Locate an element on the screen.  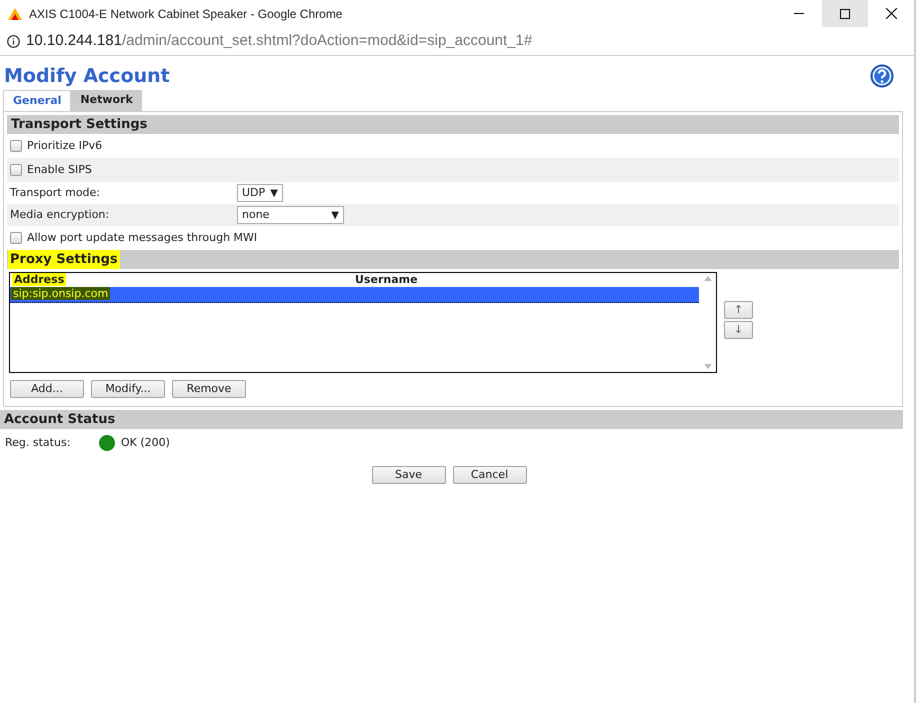
section-header: Account Status is located at coordinates (451, 419).